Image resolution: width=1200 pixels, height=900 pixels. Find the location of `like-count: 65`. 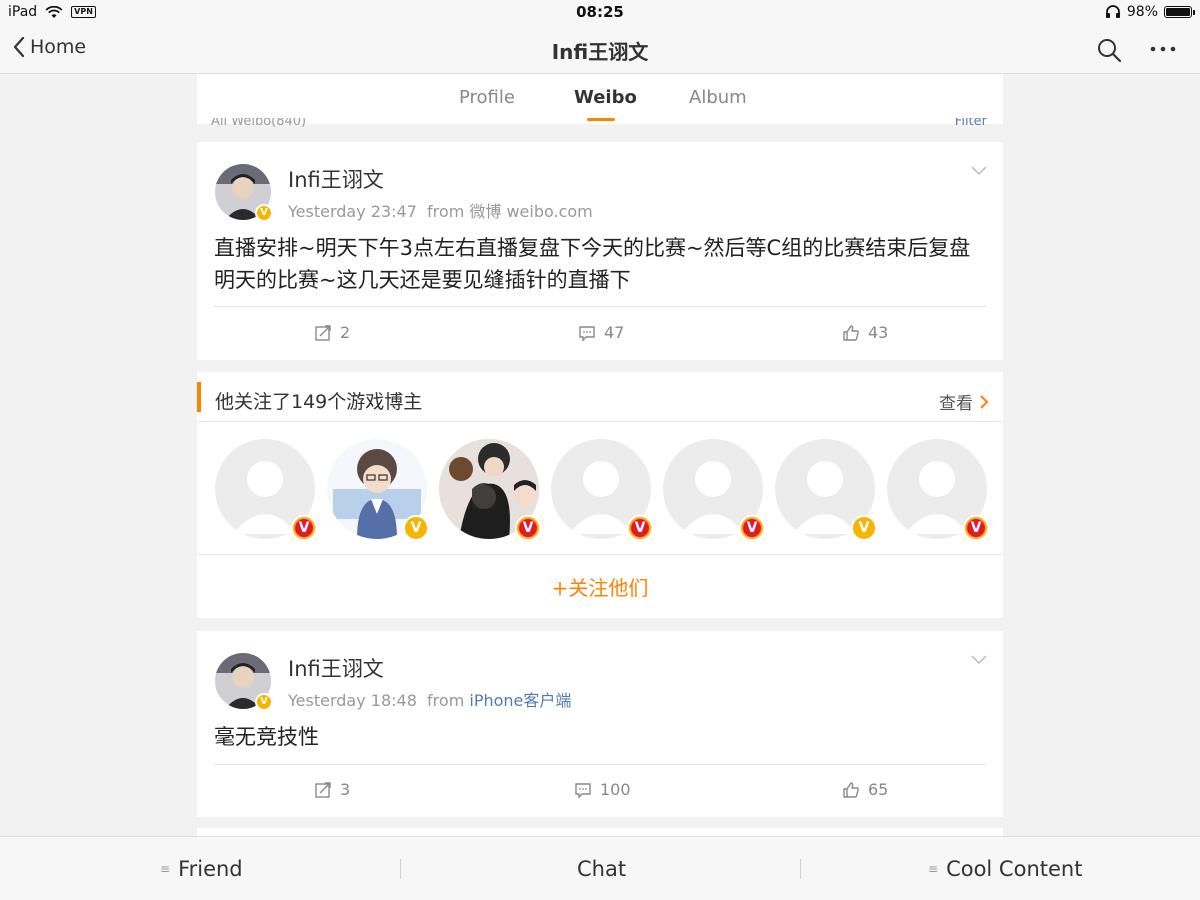

like-count: 65 is located at coordinates (878, 789).